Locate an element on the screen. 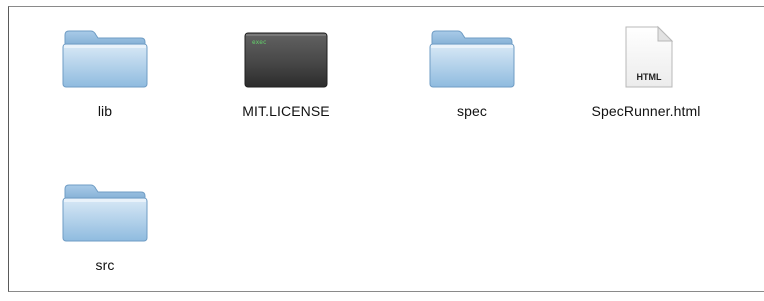  file-item-specrunner-html: HTML SpecRunner.html is located at coordinates (646, 70).